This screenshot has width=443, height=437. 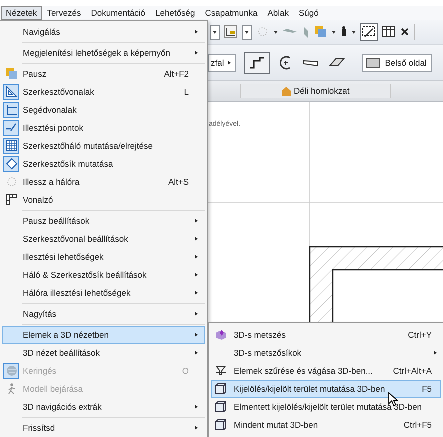 What do you see at coordinates (103, 200) in the screenshot?
I see `menu-item: Vonalzó` at bounding box center [103, 200].